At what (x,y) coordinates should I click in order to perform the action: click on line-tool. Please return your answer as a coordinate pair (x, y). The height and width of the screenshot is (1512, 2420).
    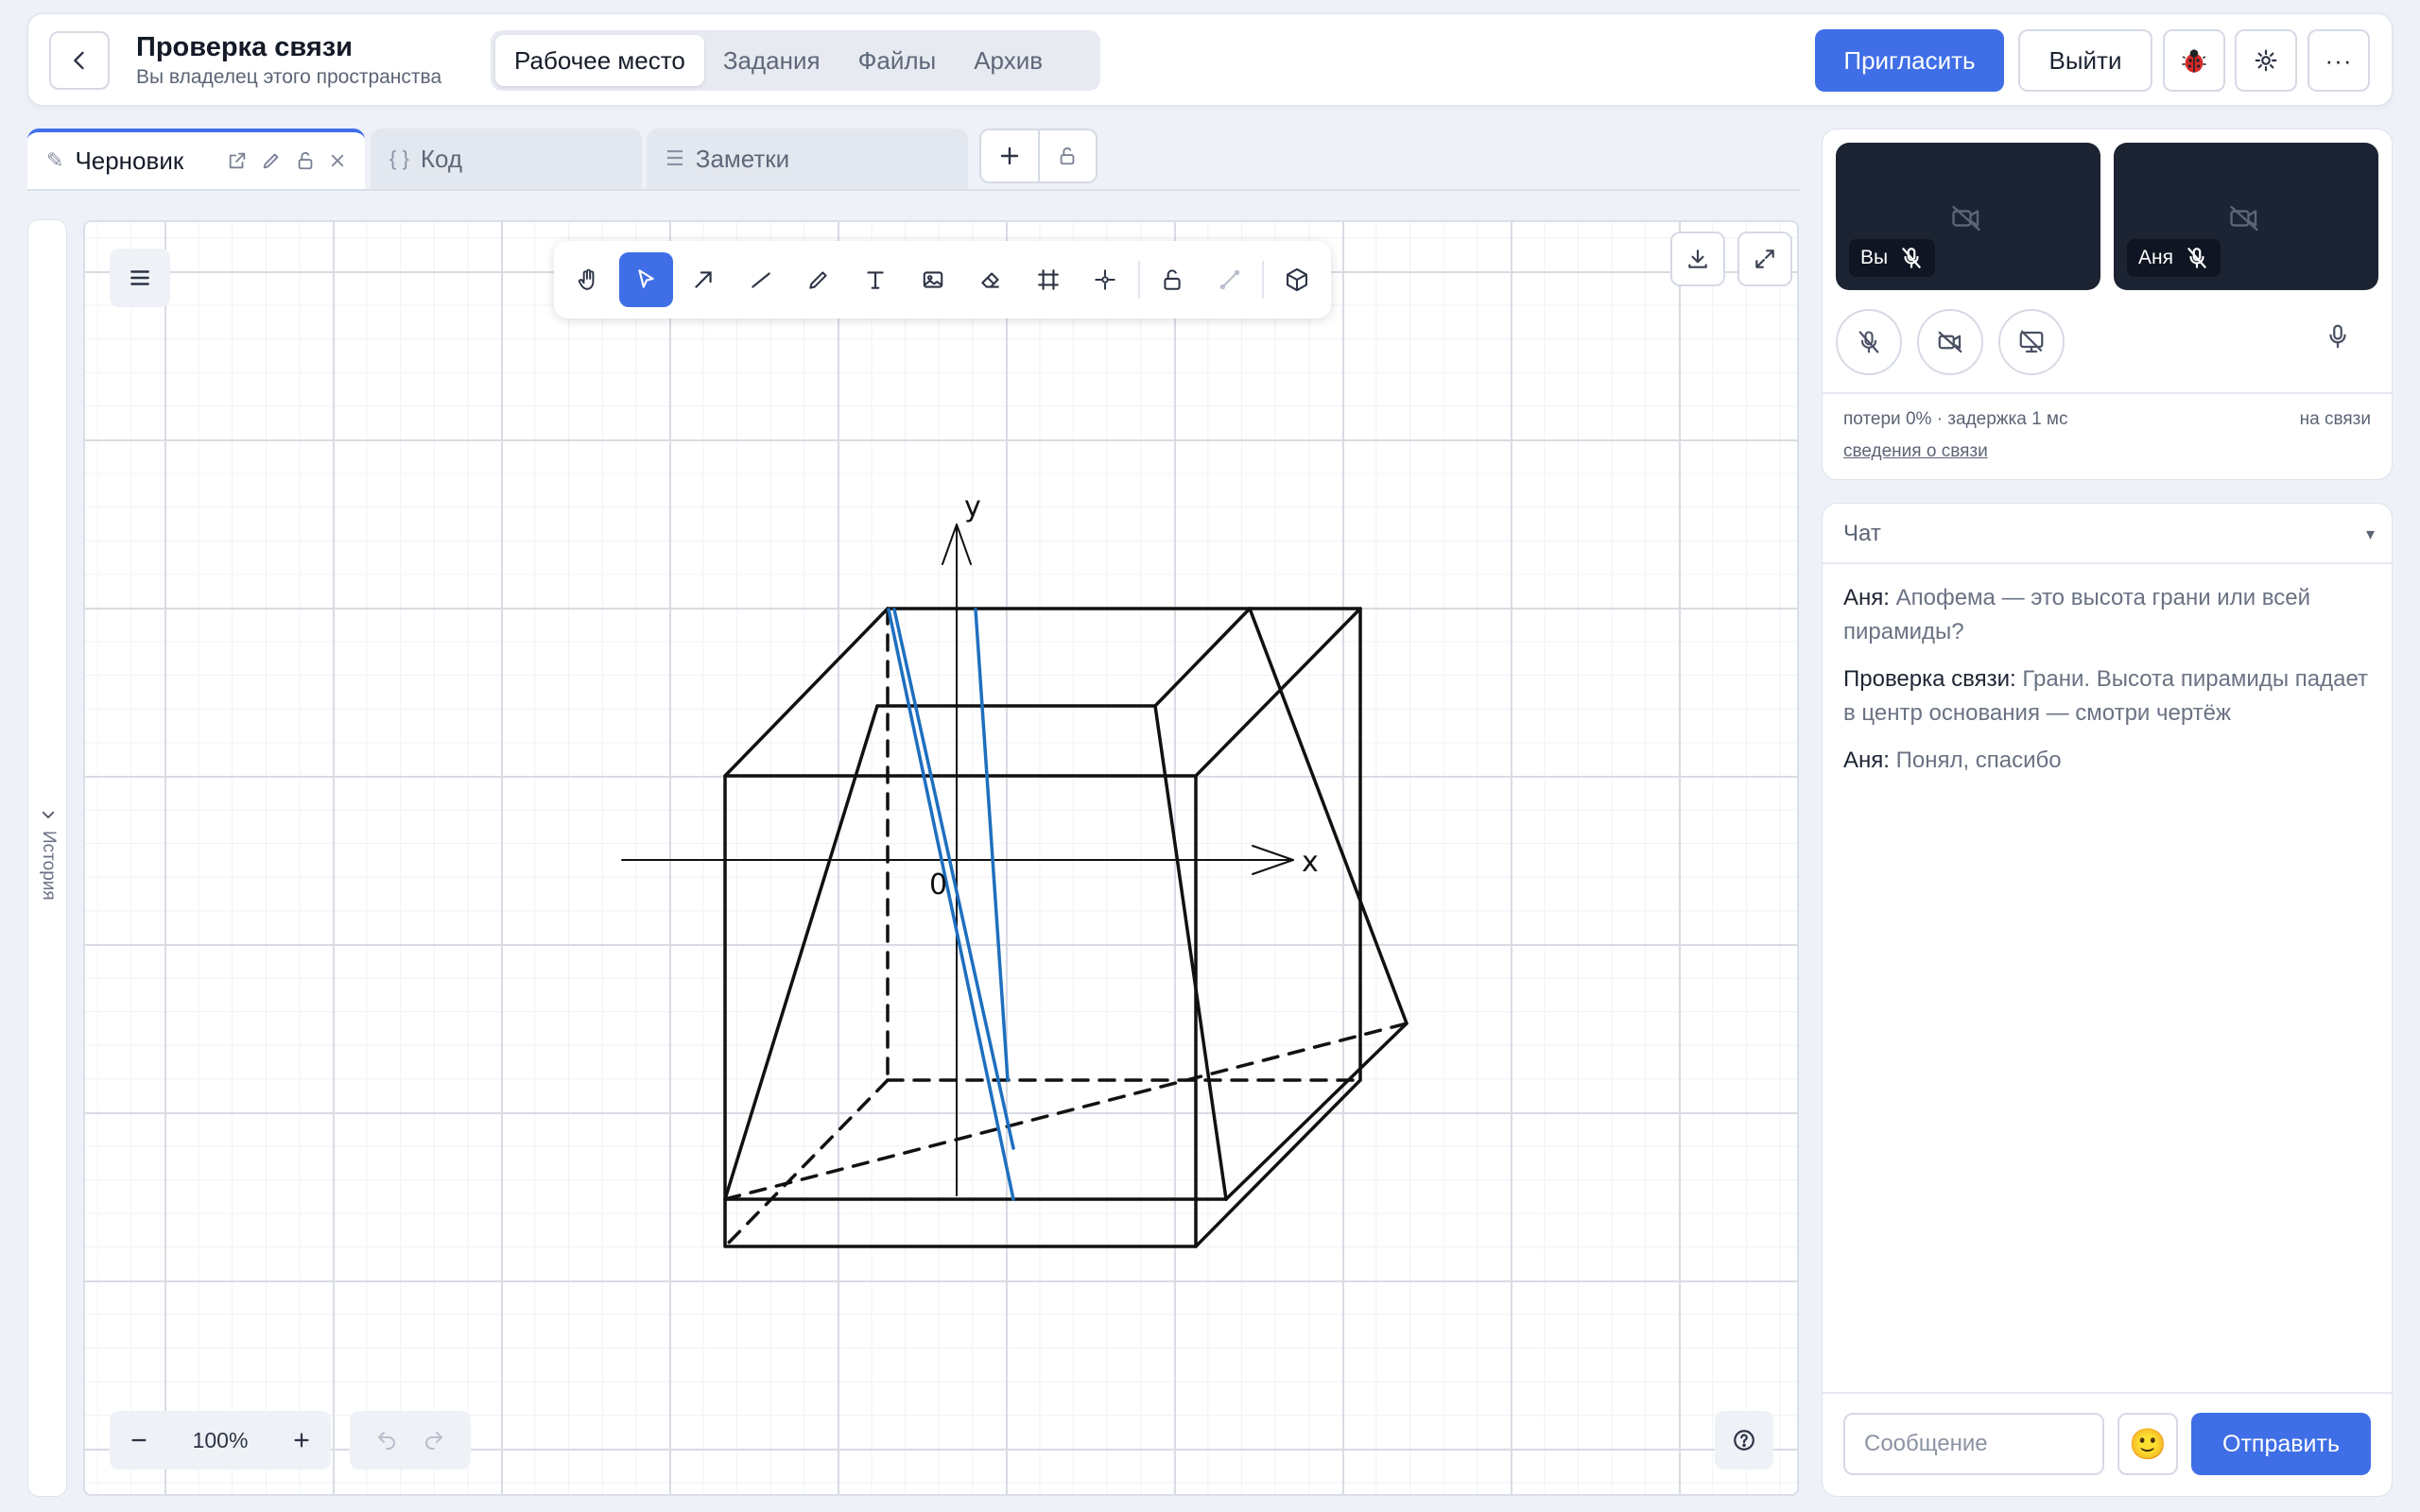
    Looking at the image, I should click on (760, 279).